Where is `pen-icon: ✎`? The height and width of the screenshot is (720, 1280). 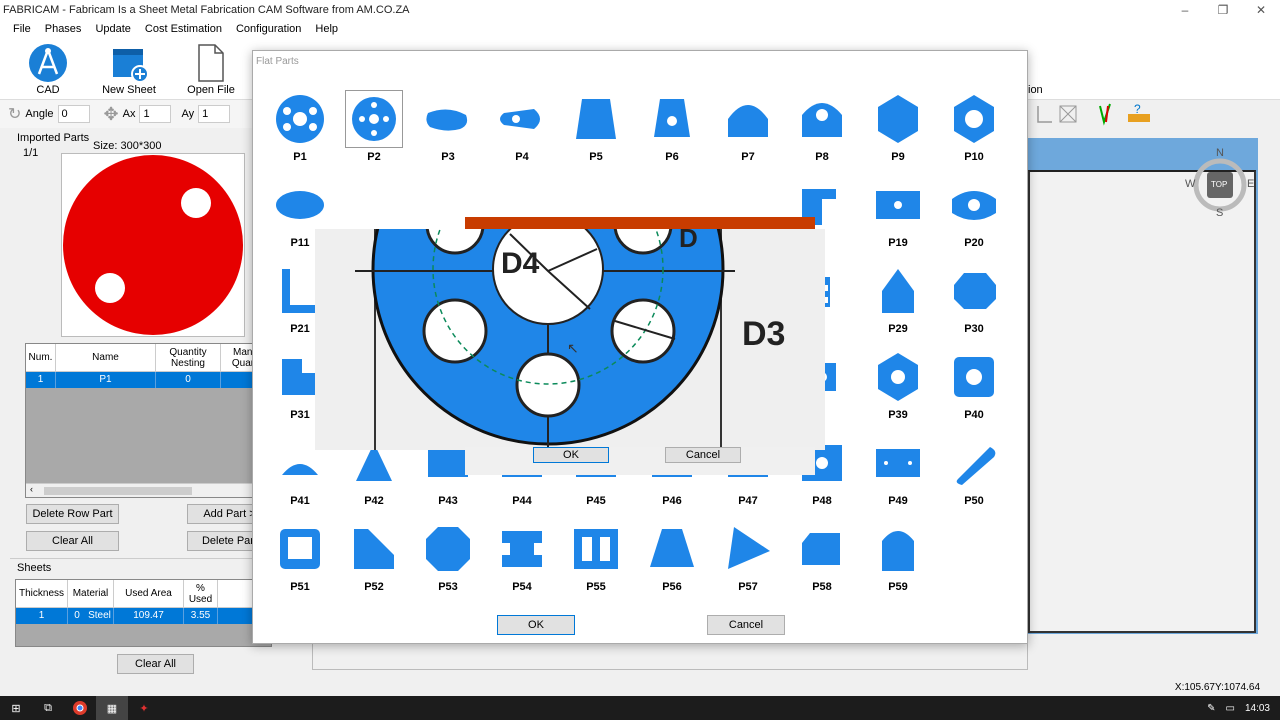
pen-icon: ✎ is located at coordinates (1211, 708).